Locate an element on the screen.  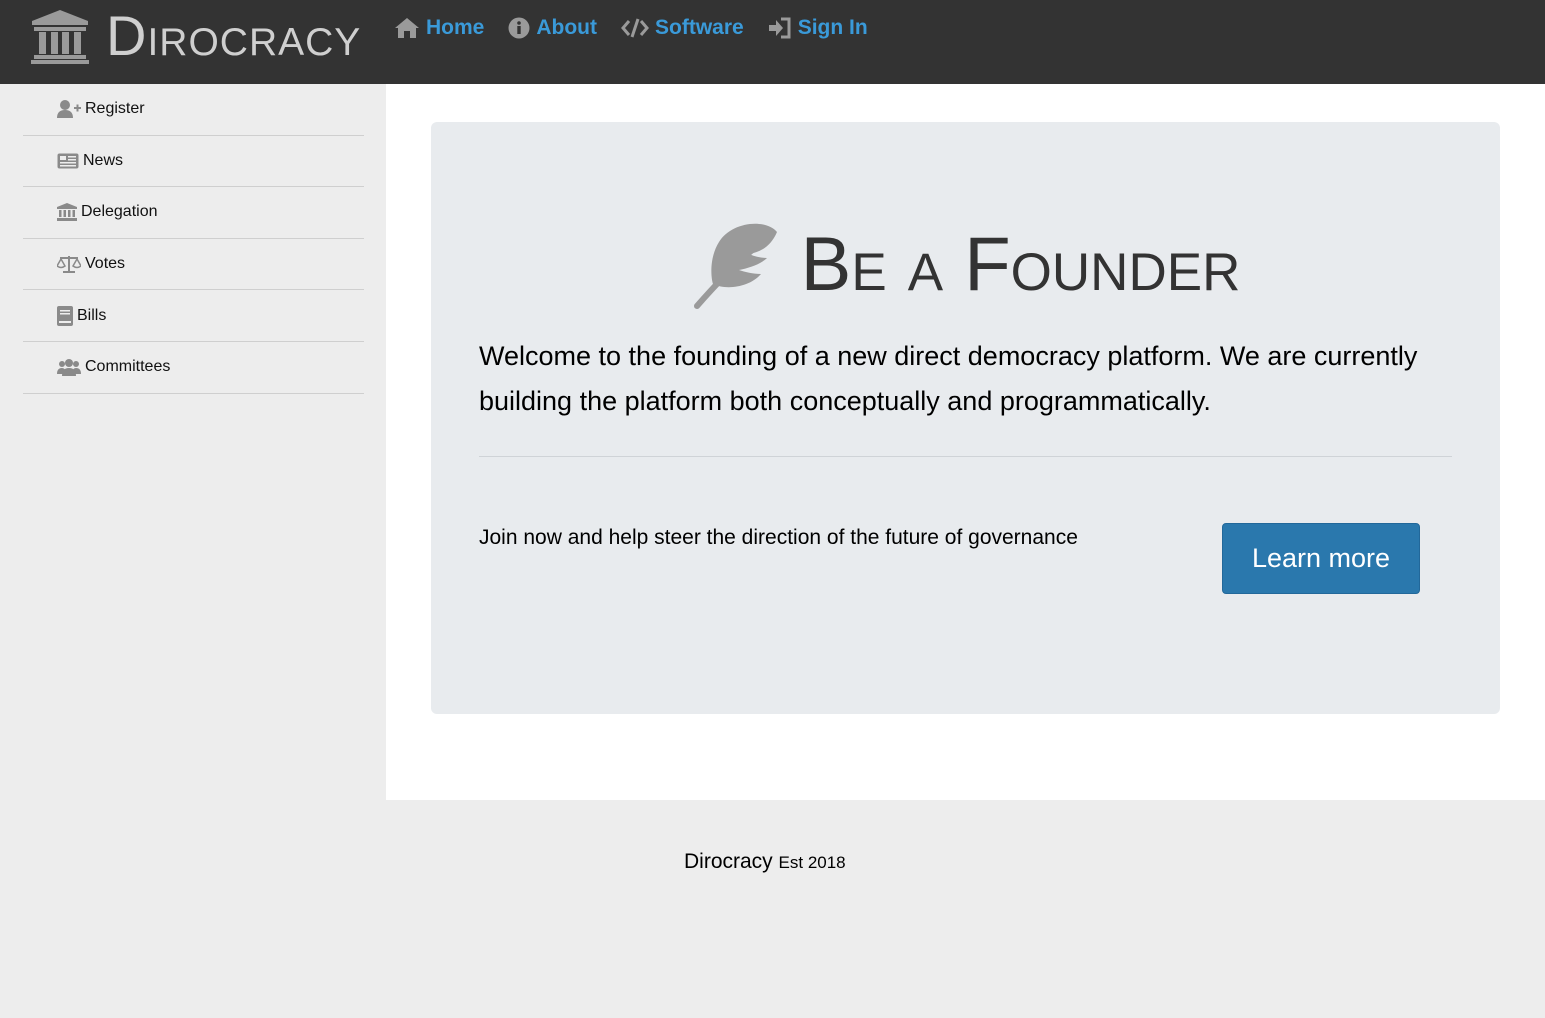
users-icon is located at coordinates (69, 368).